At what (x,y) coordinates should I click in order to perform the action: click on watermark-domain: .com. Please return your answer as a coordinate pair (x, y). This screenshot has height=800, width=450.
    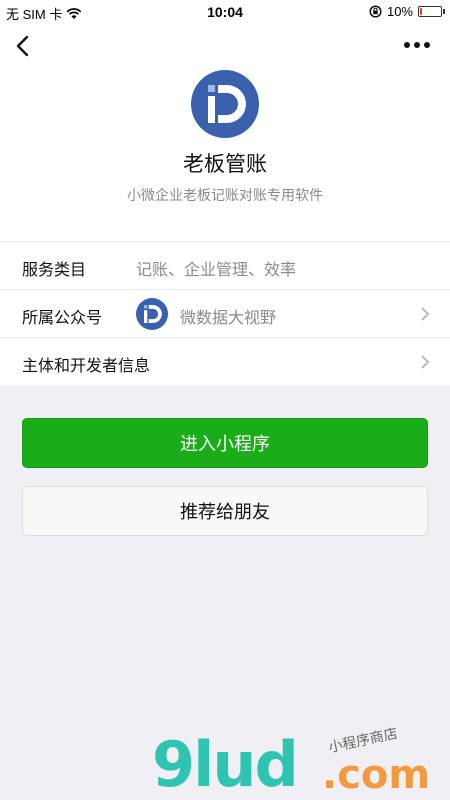
    Looking at the image, I should click on (376, 775).